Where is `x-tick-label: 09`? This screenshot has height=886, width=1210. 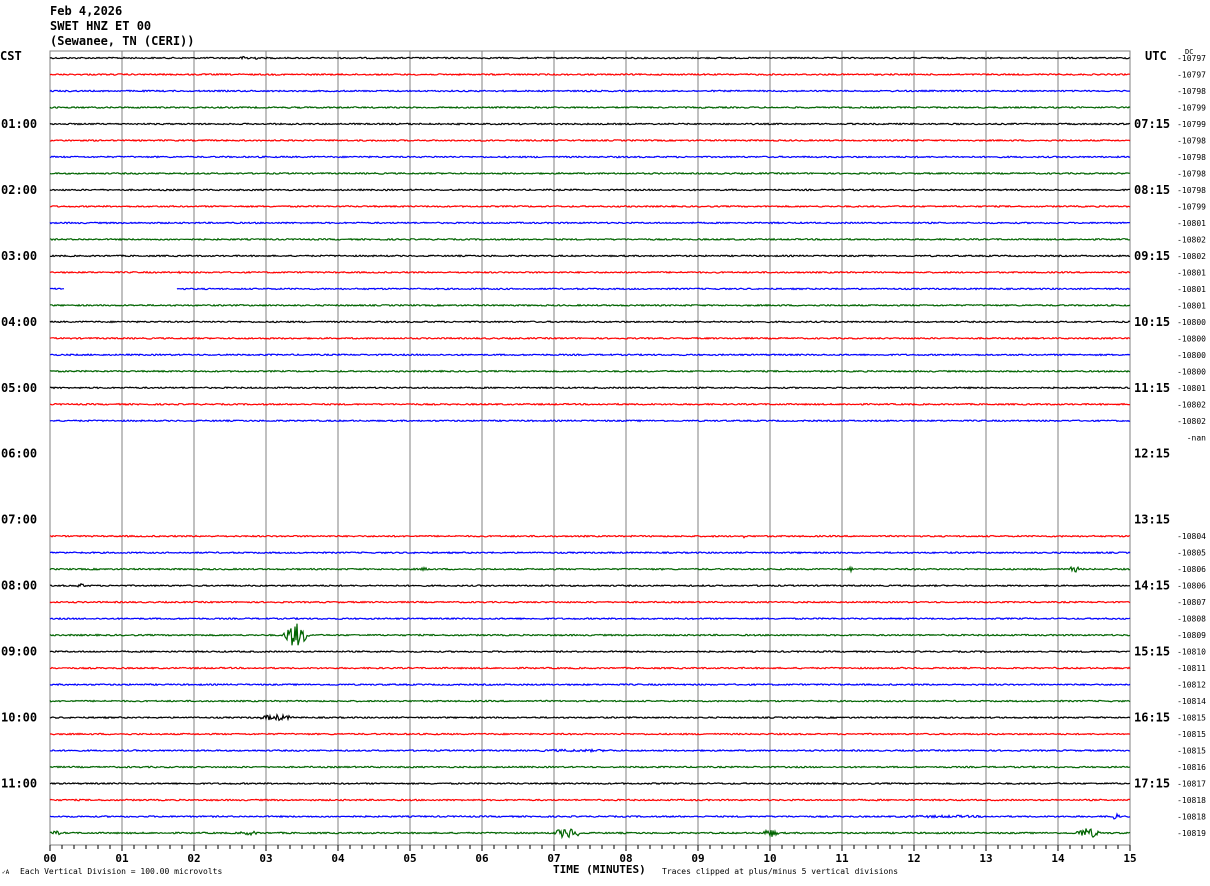 x-tick-label: 09 is located at coordinates (697, 858).